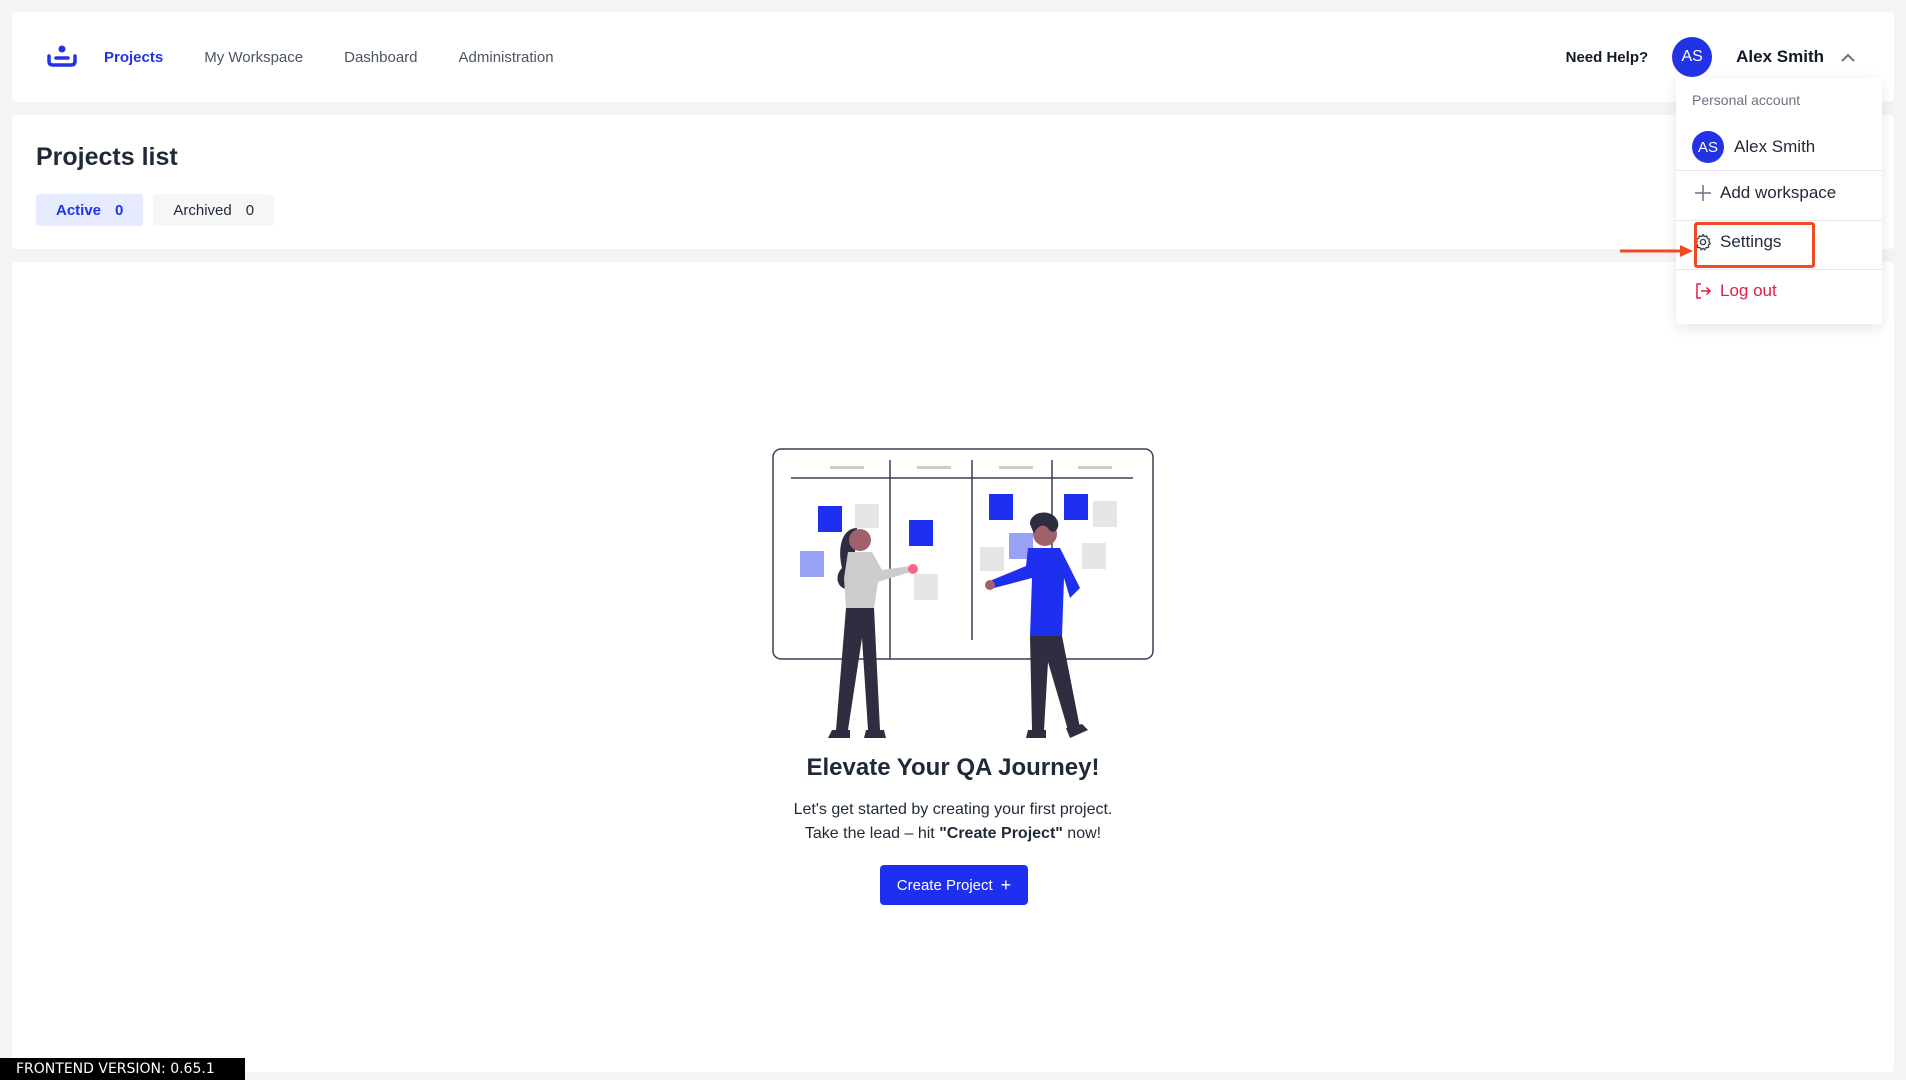 This screenshot has height=1080, width=1906. I want to click on app-logo-icon, so click(62, 57).